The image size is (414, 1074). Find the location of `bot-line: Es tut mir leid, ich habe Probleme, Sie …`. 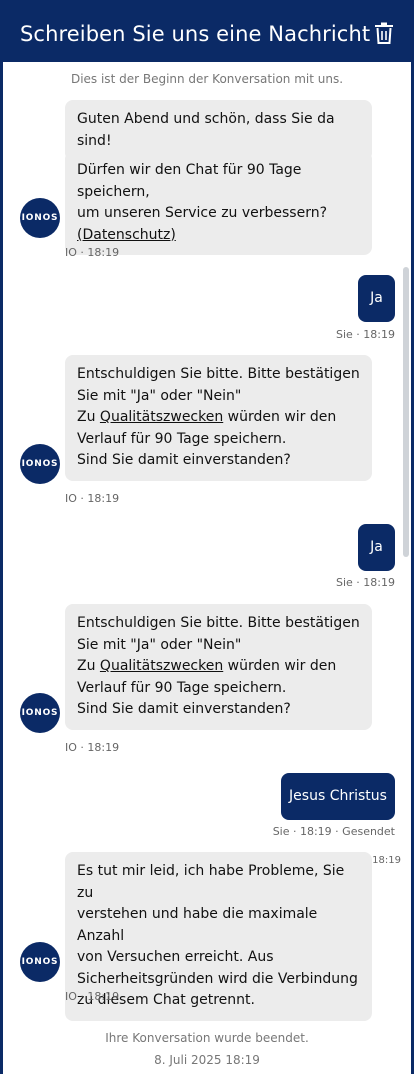

bot-line: Es tut mir leid, ich habe Probleme, Sie … is located at coordinates (211, 882).